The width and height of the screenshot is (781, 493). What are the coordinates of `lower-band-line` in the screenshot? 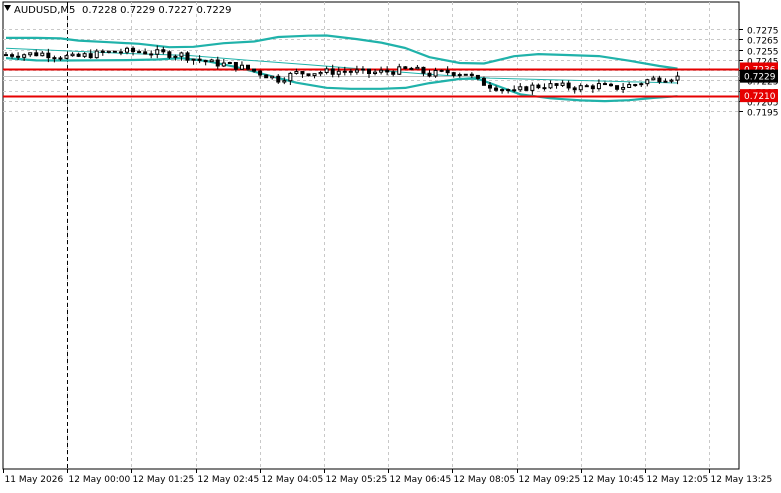 It's located at (341, 79).